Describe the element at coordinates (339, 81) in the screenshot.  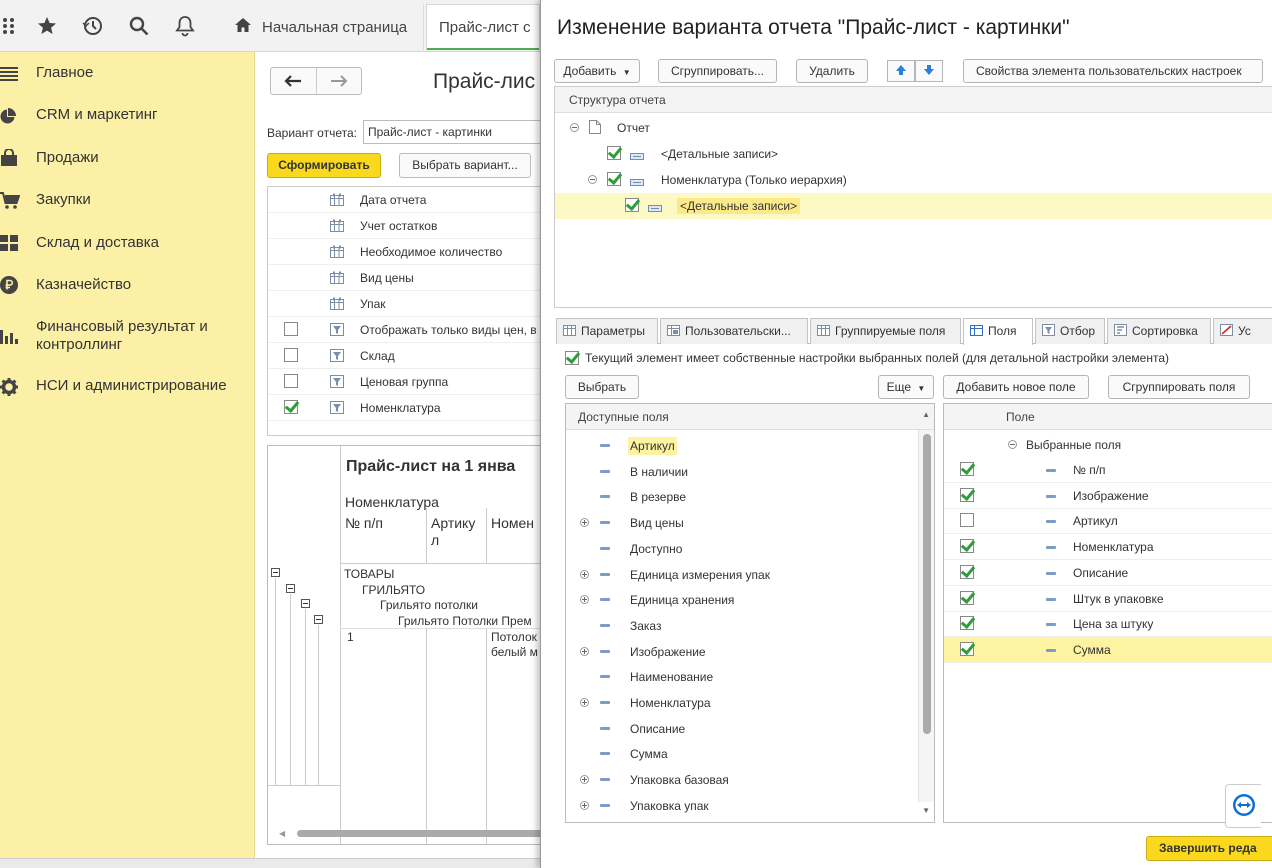
I see `forward-arrow-icon` at that location.